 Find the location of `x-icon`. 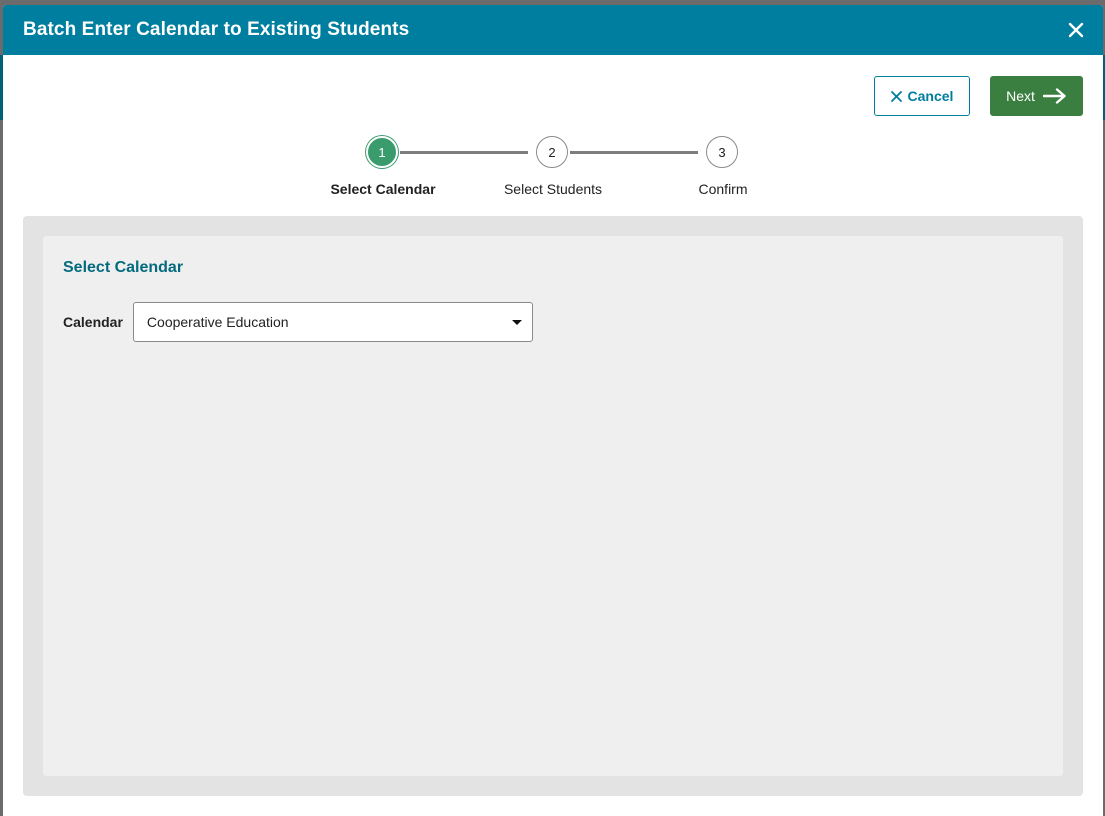

x-icon is located at coordinates (896, 96).